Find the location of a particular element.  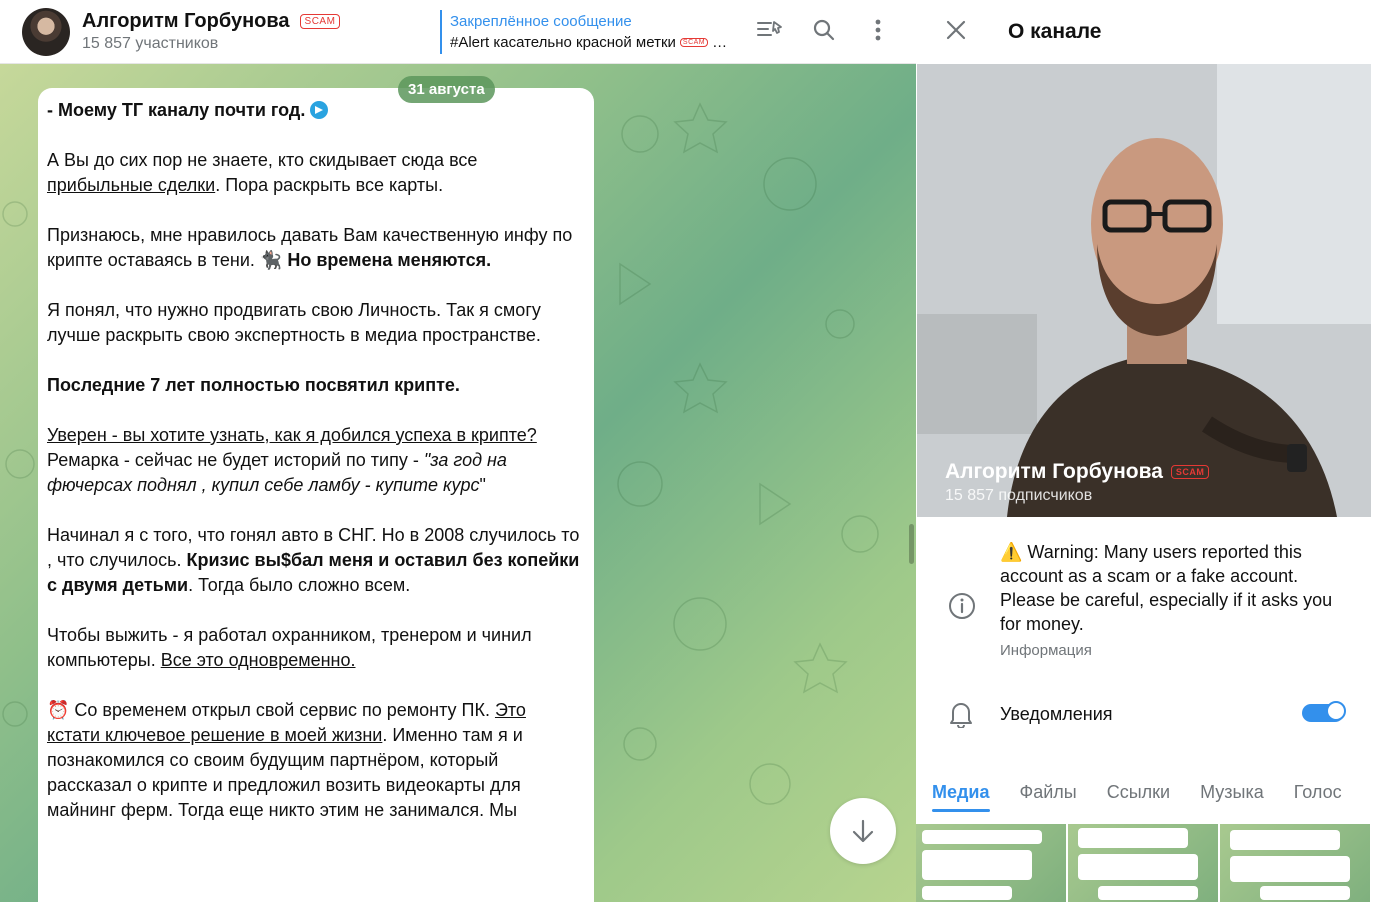

scroll-down-button is located at coordinates (863, 831).